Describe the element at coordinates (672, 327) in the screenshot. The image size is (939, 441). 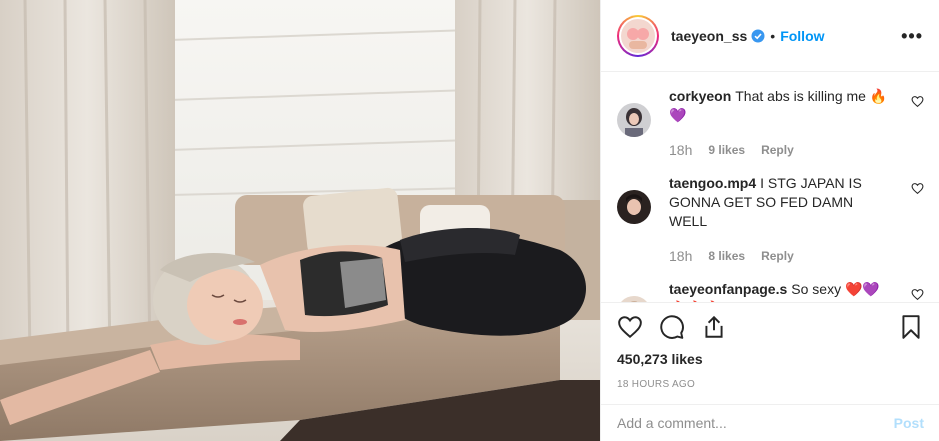
I see `comment-icon` at that location.